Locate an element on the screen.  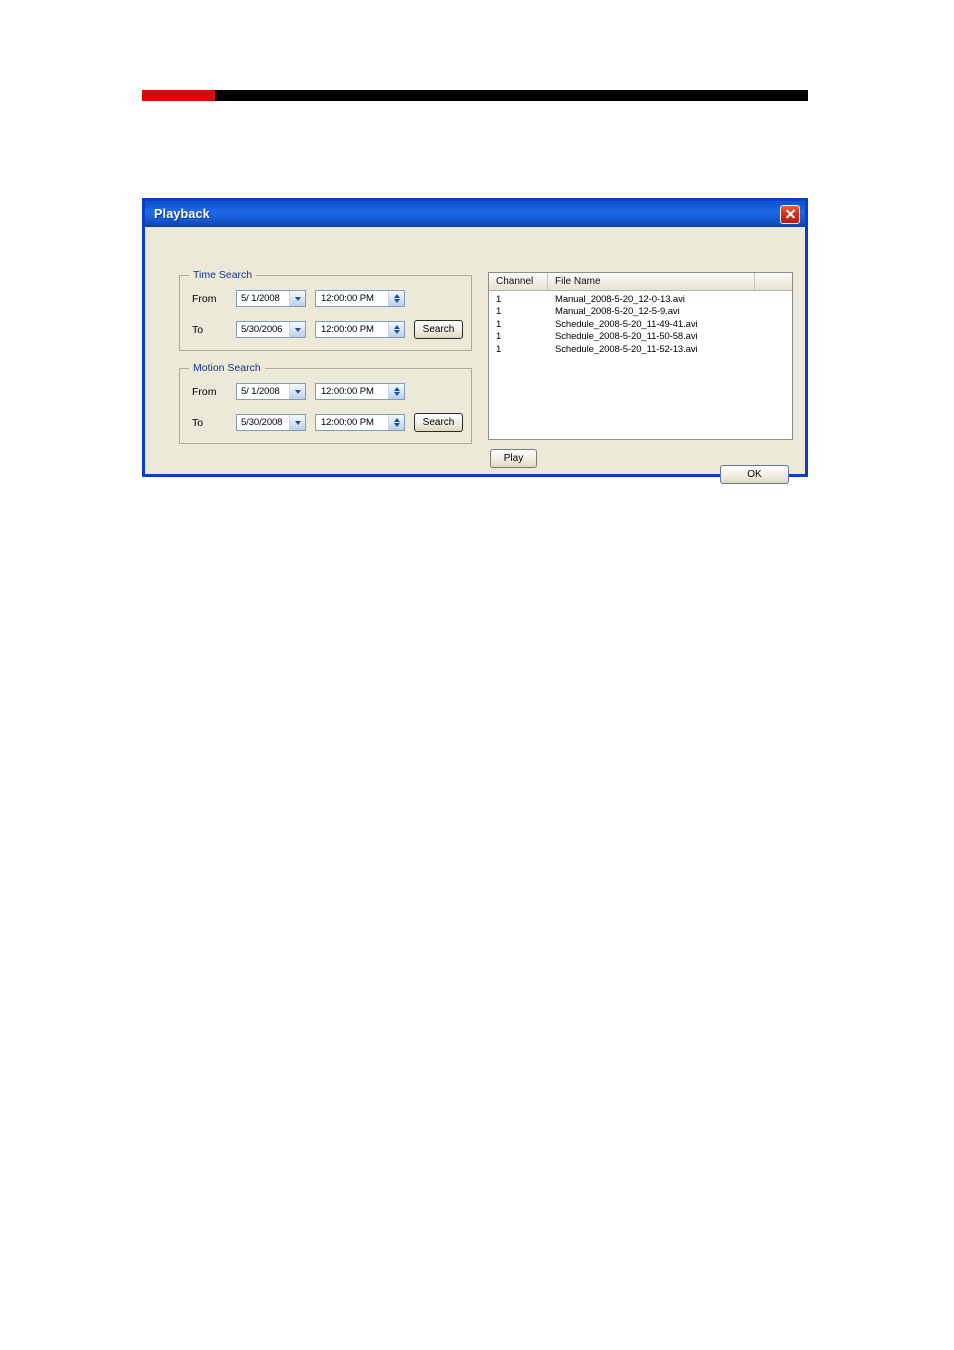
header-rule-accent-segment is located at coordinates (178, 95).